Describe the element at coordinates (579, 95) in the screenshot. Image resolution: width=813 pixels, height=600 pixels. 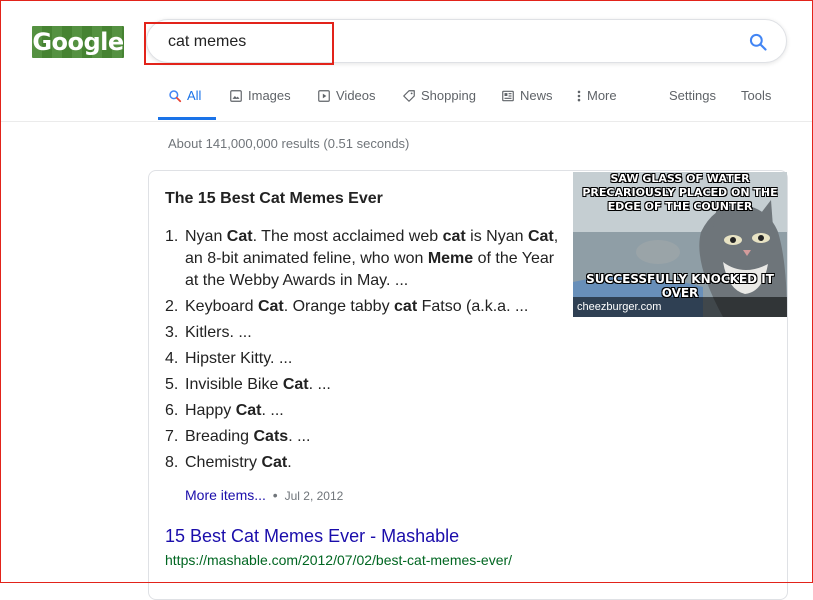
I see `more-vert-icon` at that location.